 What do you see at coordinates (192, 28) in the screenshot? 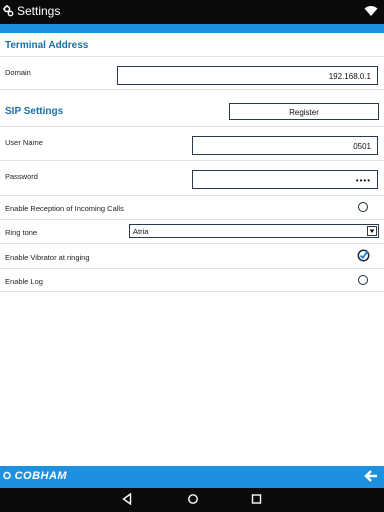
I see `header-accent-bar` at bounding box center [192, 28].